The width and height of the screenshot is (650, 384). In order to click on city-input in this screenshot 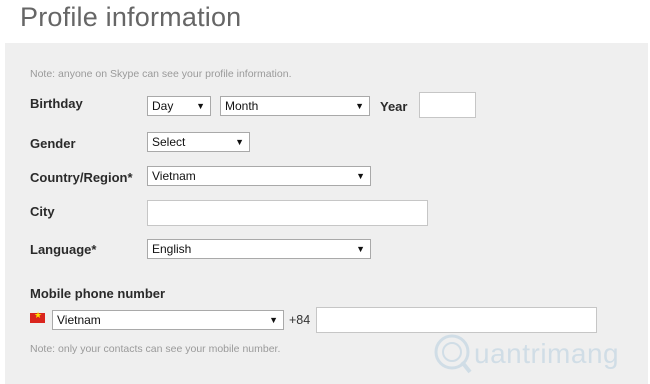, I will do `click(287, 213)`.